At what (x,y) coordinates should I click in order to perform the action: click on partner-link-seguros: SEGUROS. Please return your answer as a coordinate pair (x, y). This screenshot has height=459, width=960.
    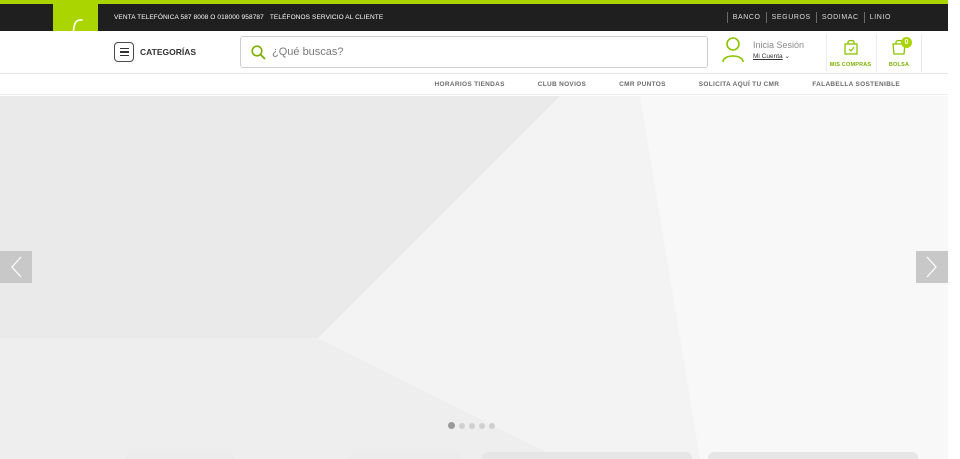
    Looking at the image, I should click on (790, 17).